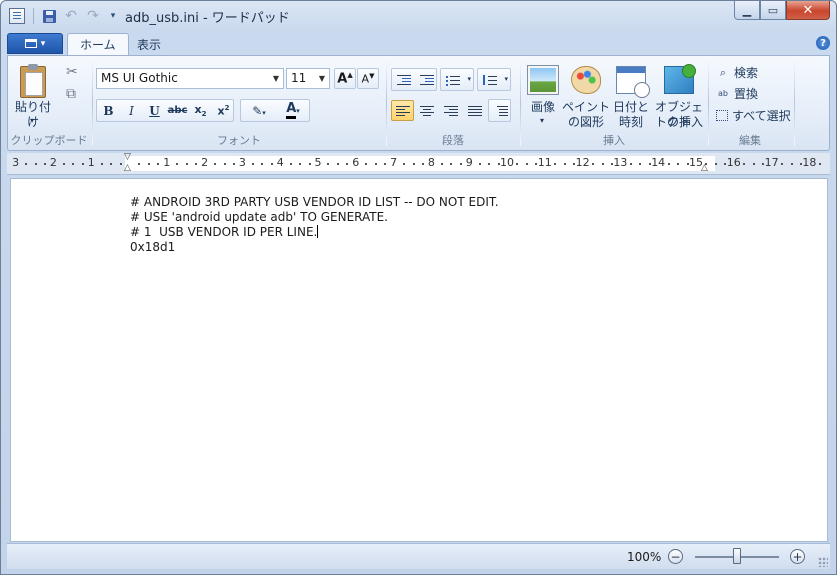 Image resolution: width=837 pixels, height=575 pixels. What do you see at coordinates (426, 79) in the screenshot?
I see `increase-indent-button` at bounding box center [426, 79].